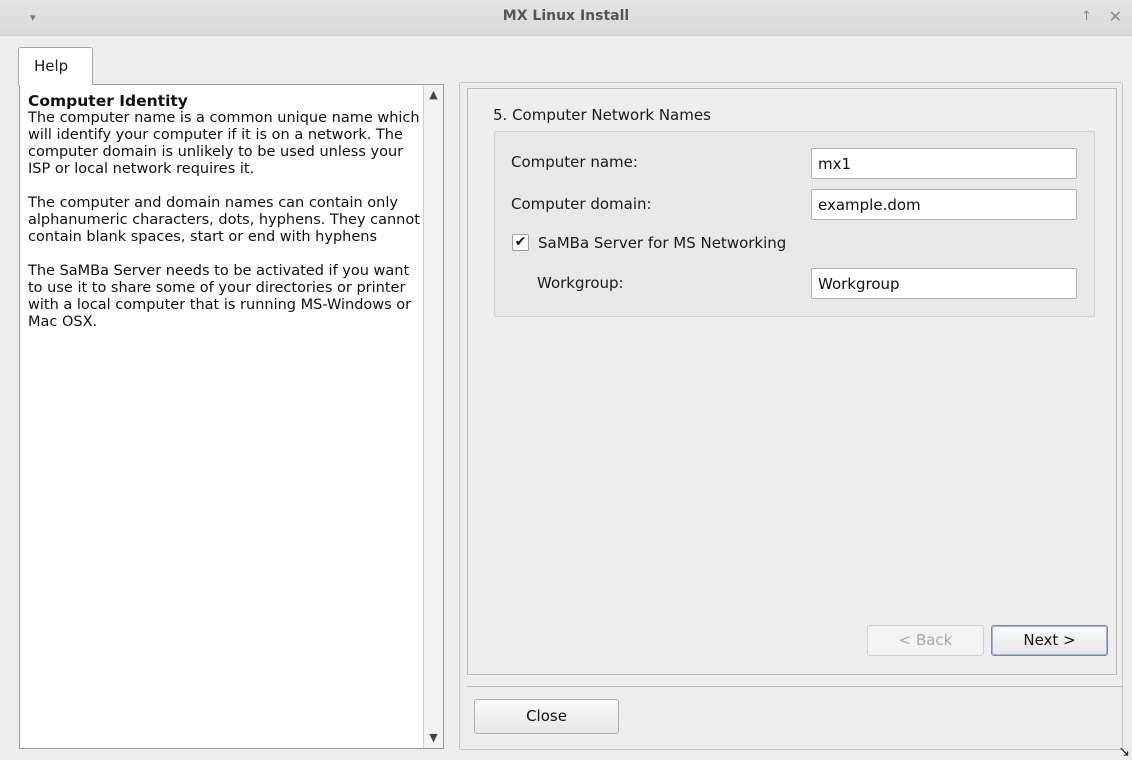 This screenshot has width=1132, height=760. Describe the element at coordinates (1115, 16) in the screenshot. I see `close-window-icon: ✕` at that location.